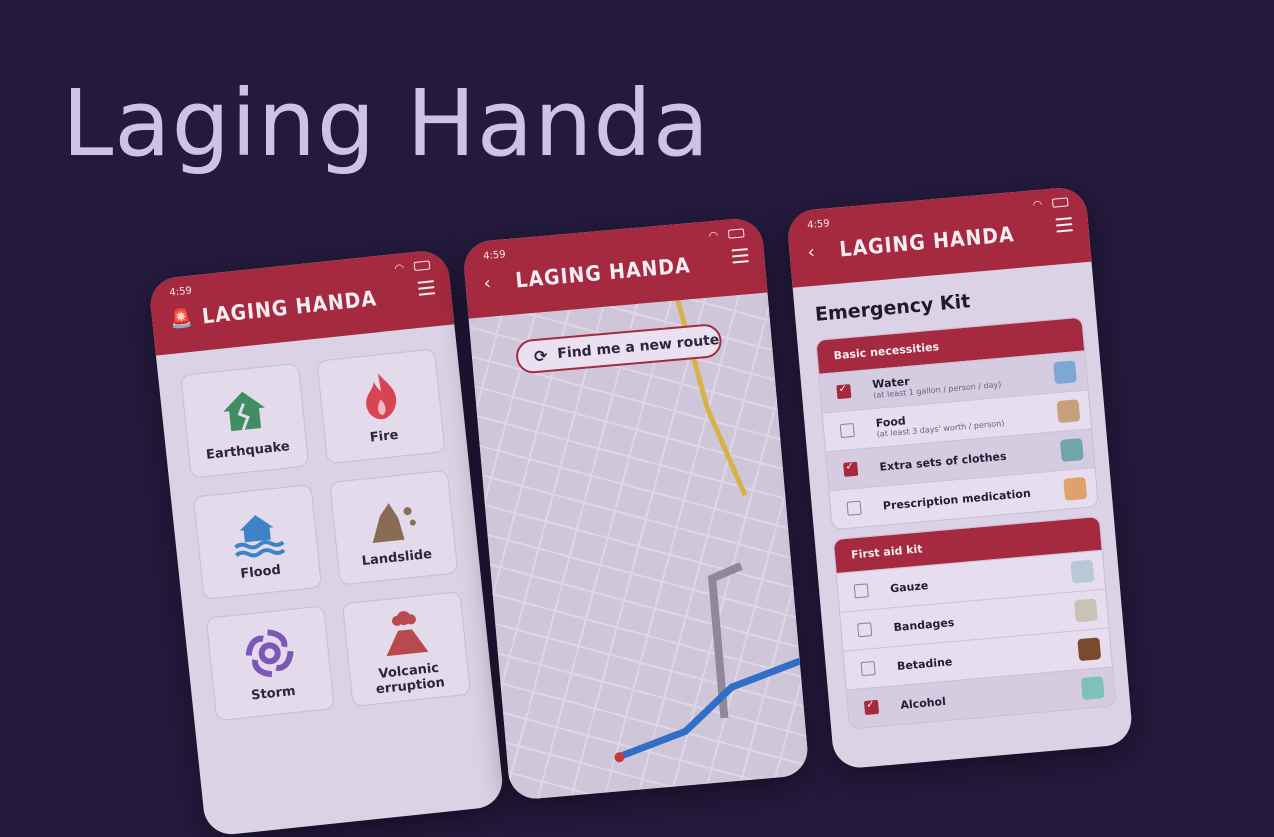 This screenshot has width=1274, height=837. Describe the element at coordinates (923, 703) in the screenshot. I see `item-label: Alcohol` at that location.